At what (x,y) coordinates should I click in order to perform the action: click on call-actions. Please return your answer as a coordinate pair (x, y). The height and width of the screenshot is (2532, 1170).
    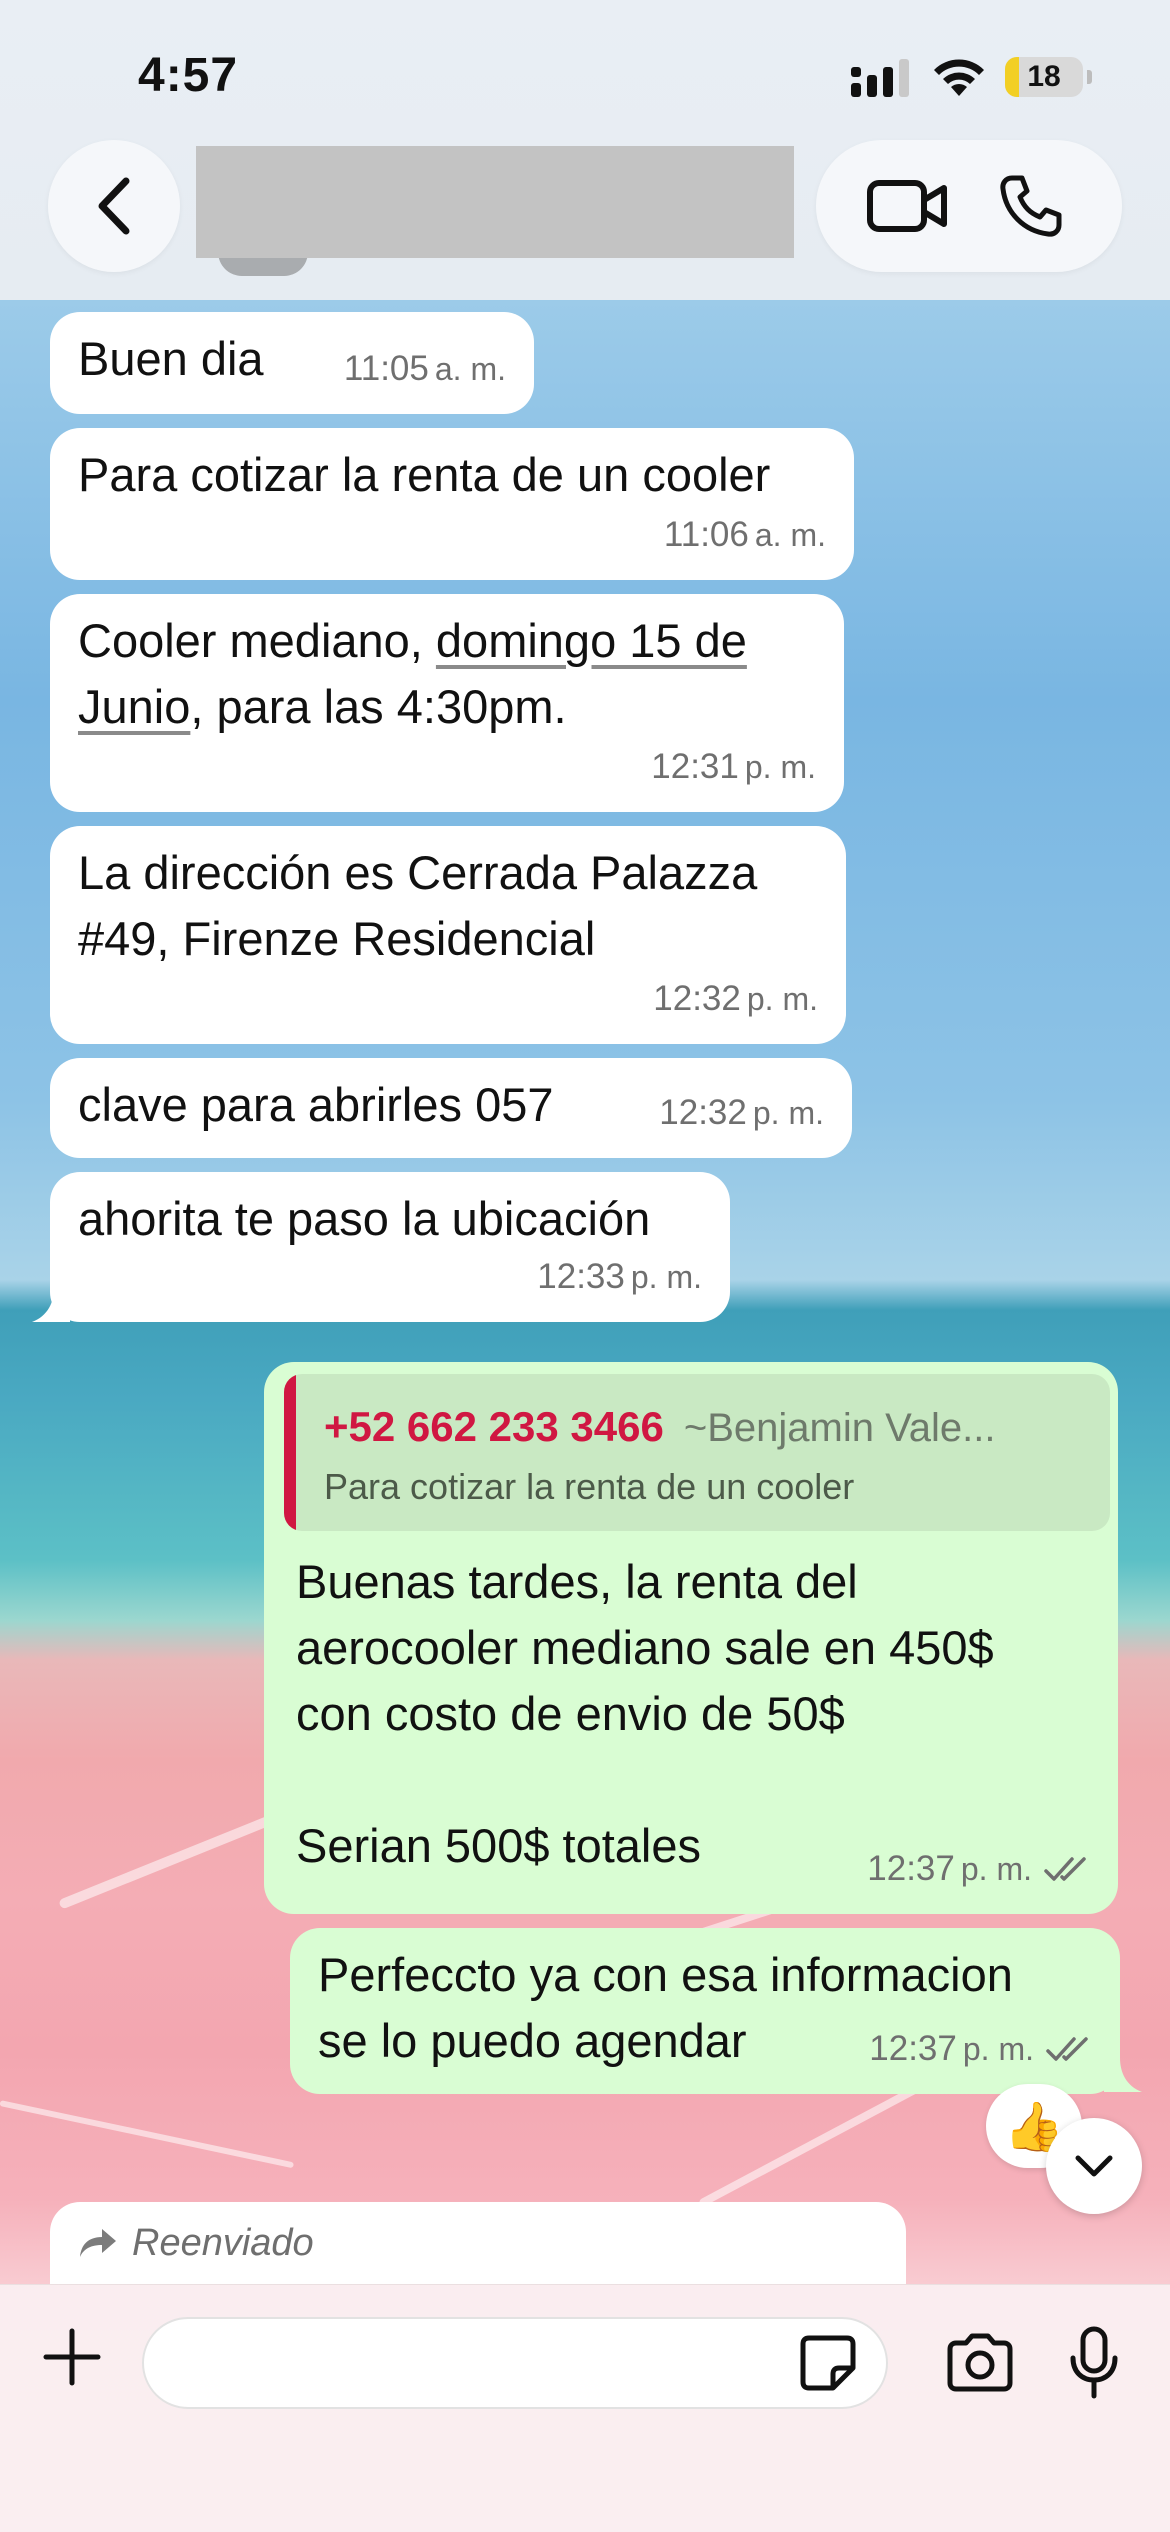
    Looking at the image, I should click on (969, 206).